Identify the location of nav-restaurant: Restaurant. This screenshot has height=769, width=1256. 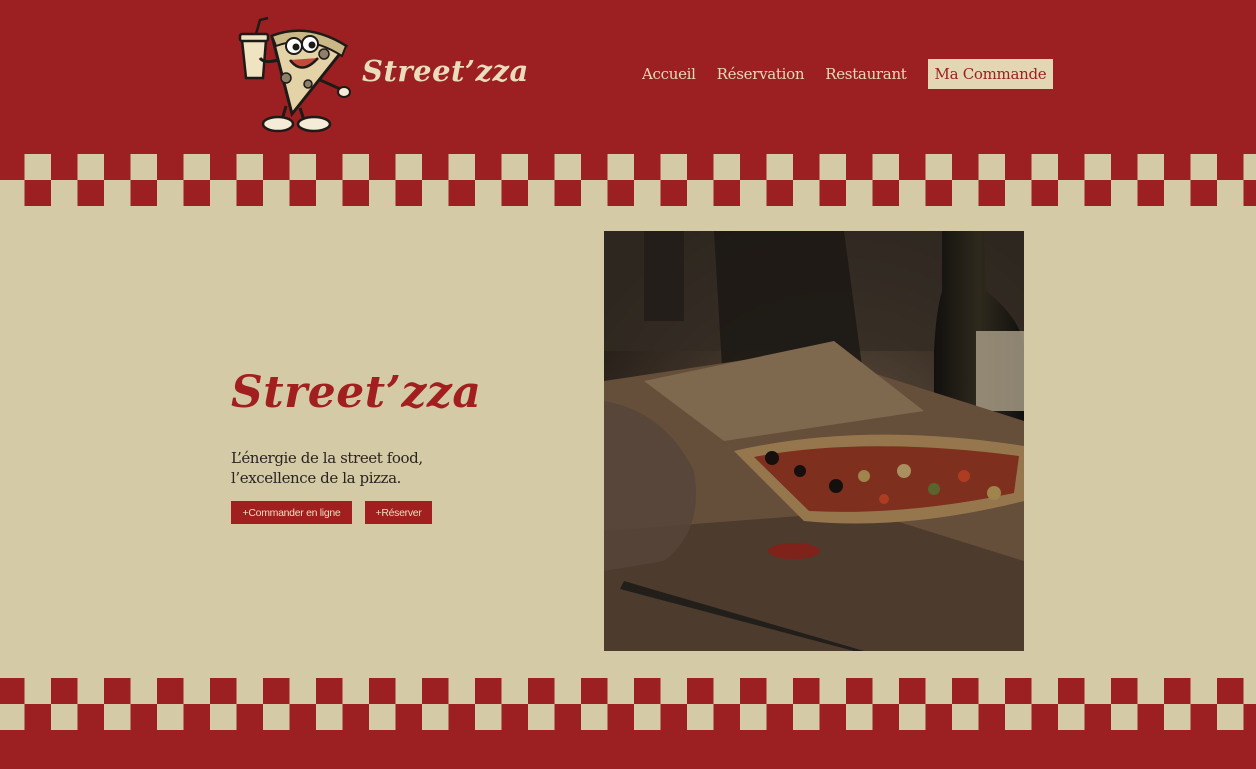
(866, 74).